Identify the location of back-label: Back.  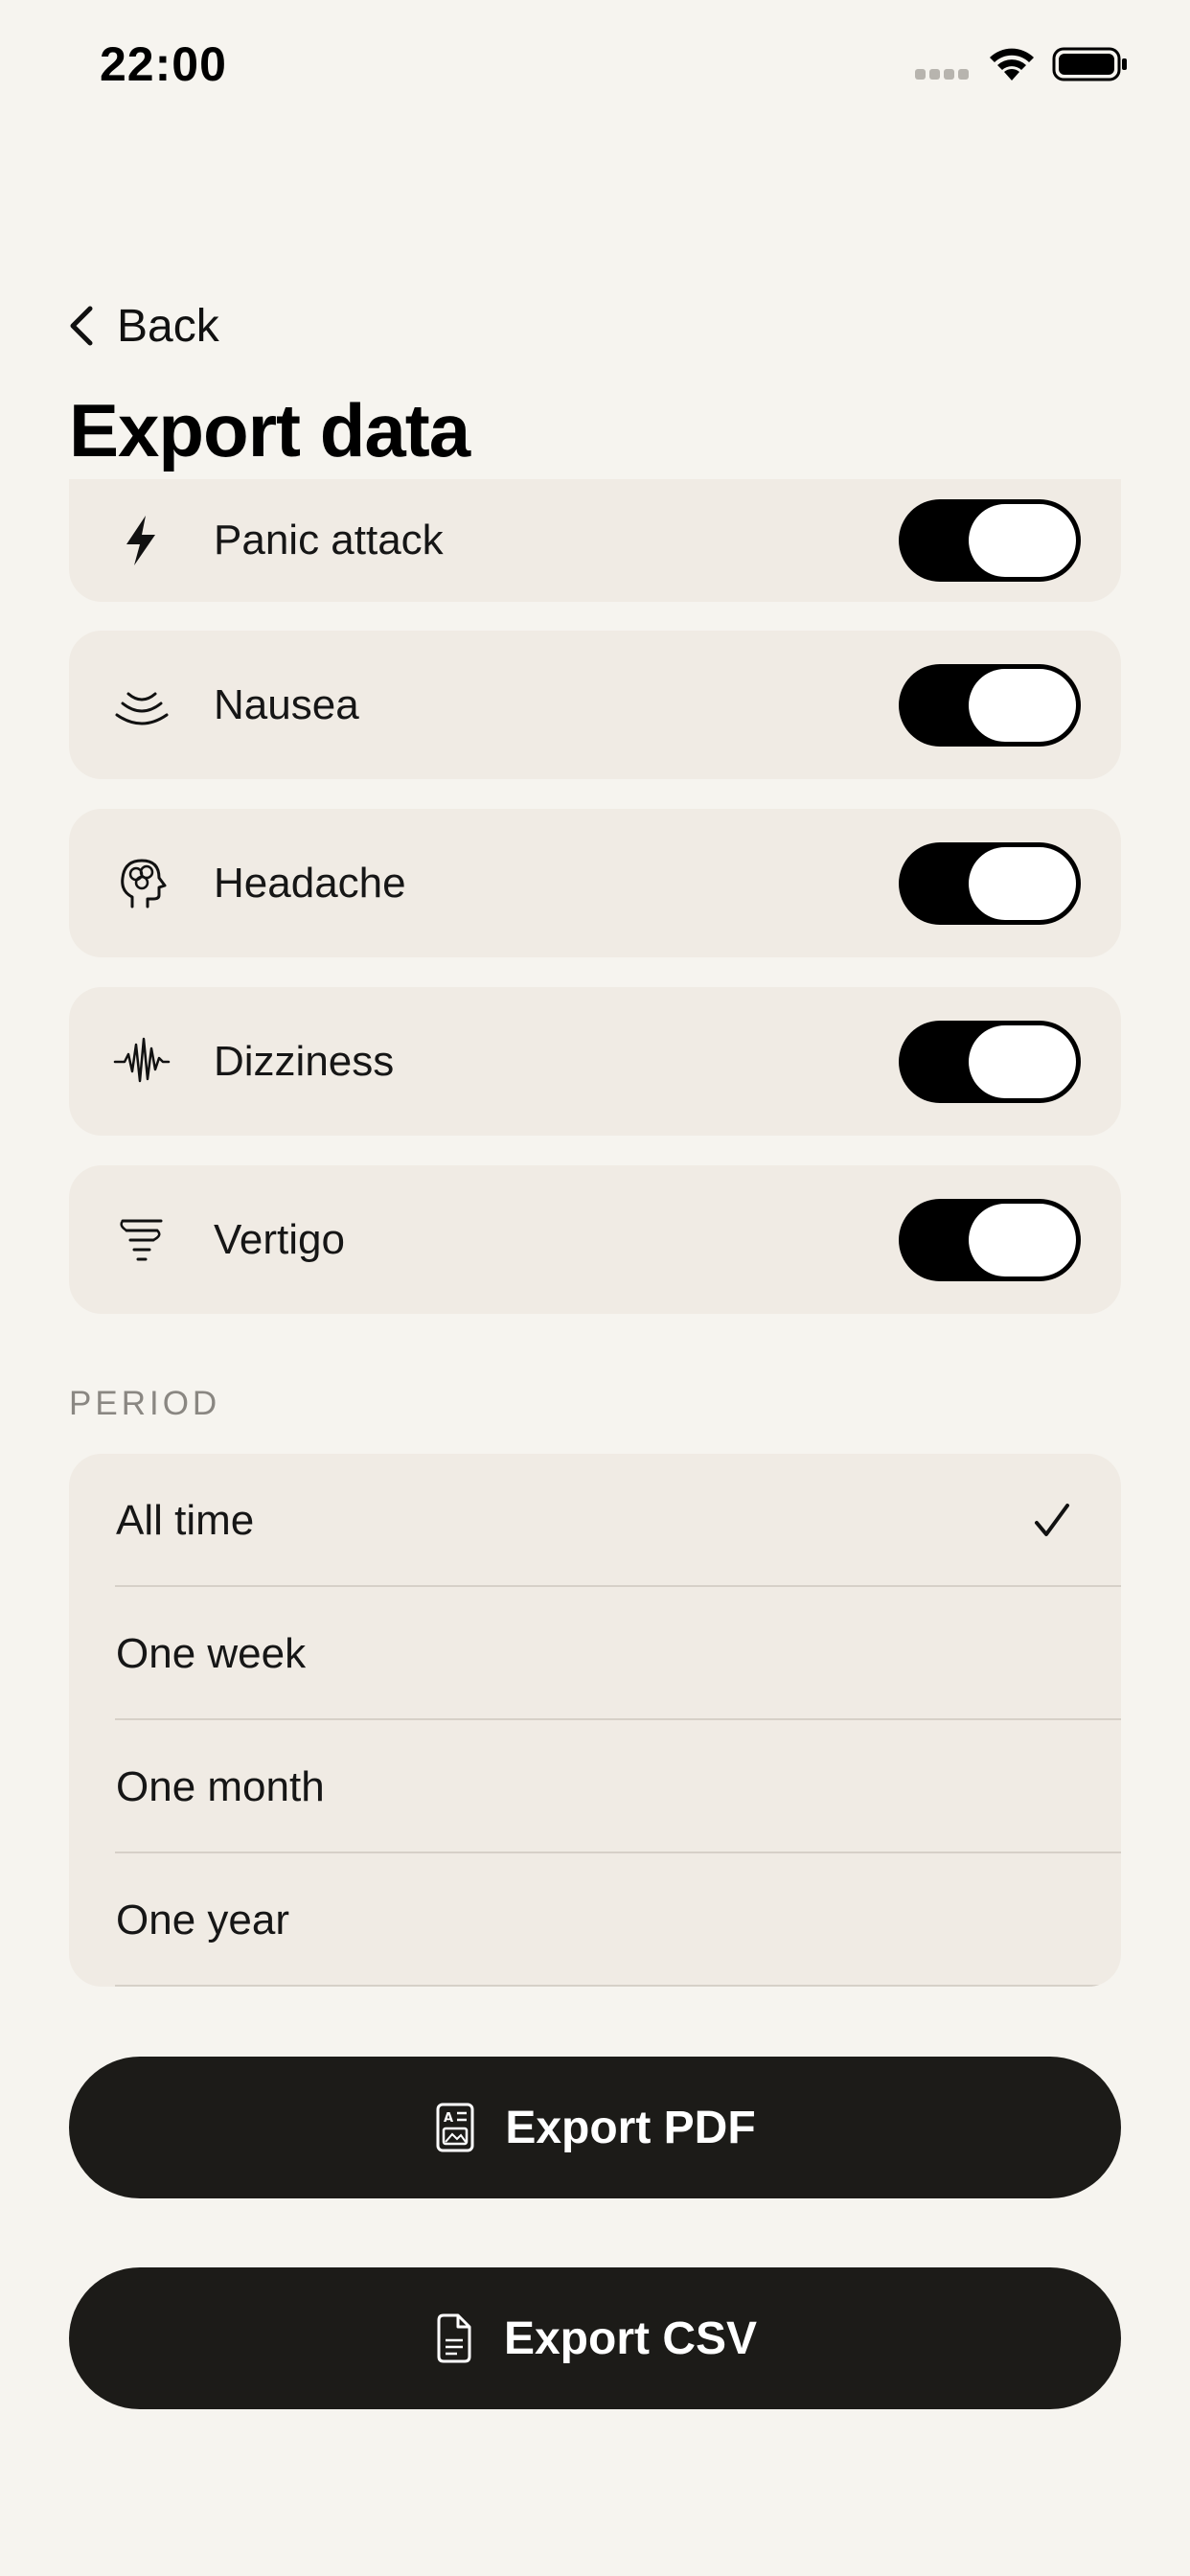
(168, 326).